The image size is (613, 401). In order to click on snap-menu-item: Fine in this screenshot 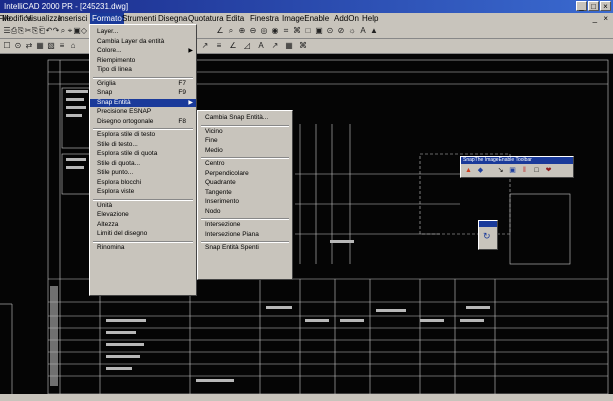, I will do `click(245, 141)`.